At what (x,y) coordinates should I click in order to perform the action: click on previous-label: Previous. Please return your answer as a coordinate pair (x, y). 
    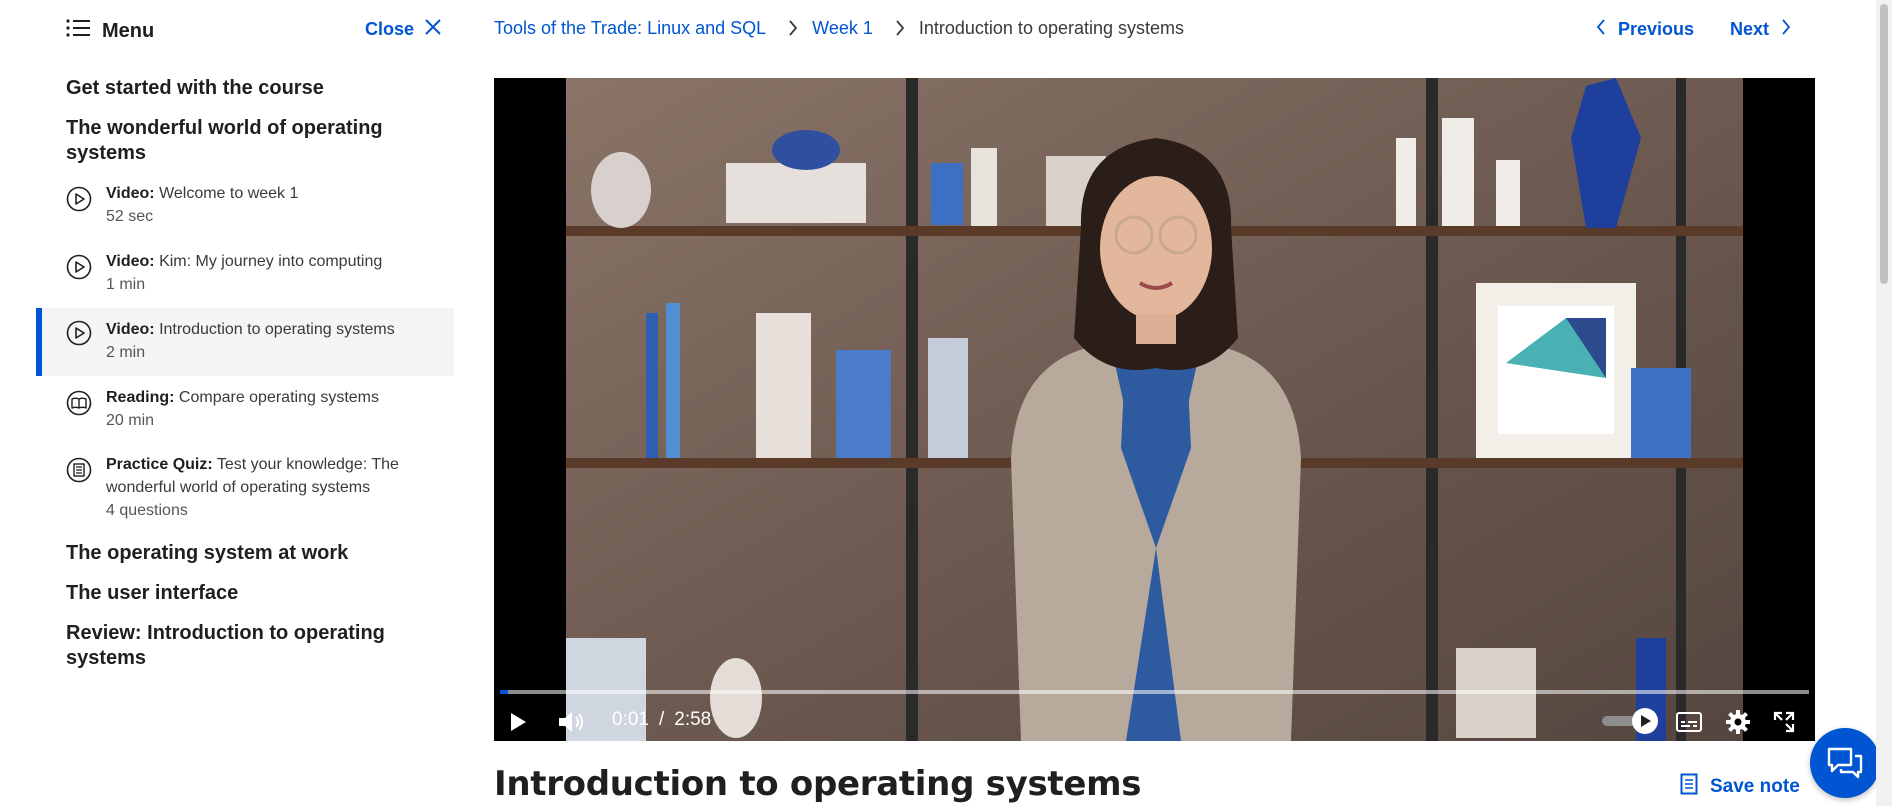
    Looking at the image, I should click on (1656, 29).